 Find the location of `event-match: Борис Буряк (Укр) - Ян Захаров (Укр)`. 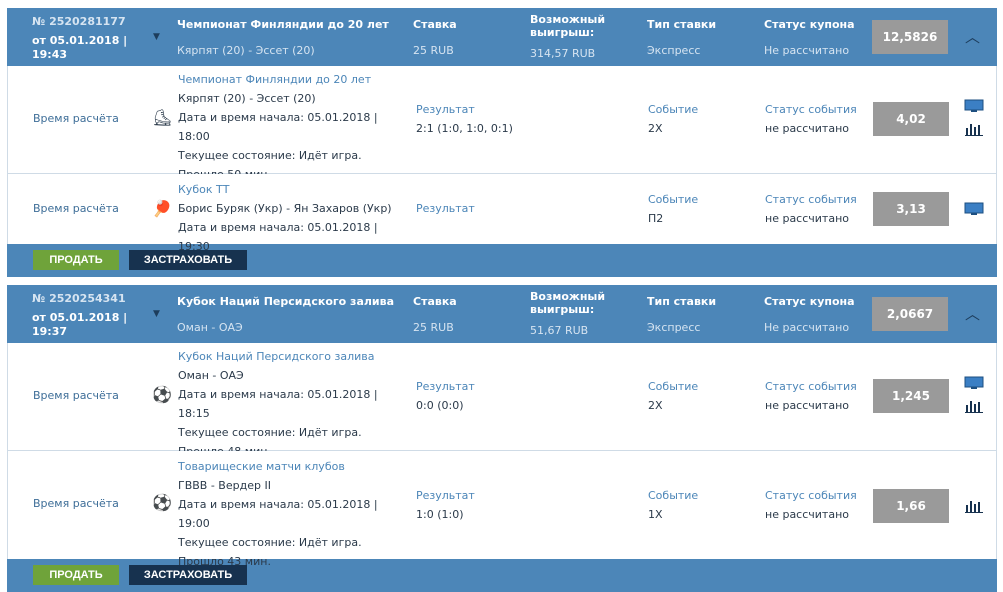

event-match: Борис Буряк (Укр) - Ян Захаров (Укр) is located at coordinates (285, 208).